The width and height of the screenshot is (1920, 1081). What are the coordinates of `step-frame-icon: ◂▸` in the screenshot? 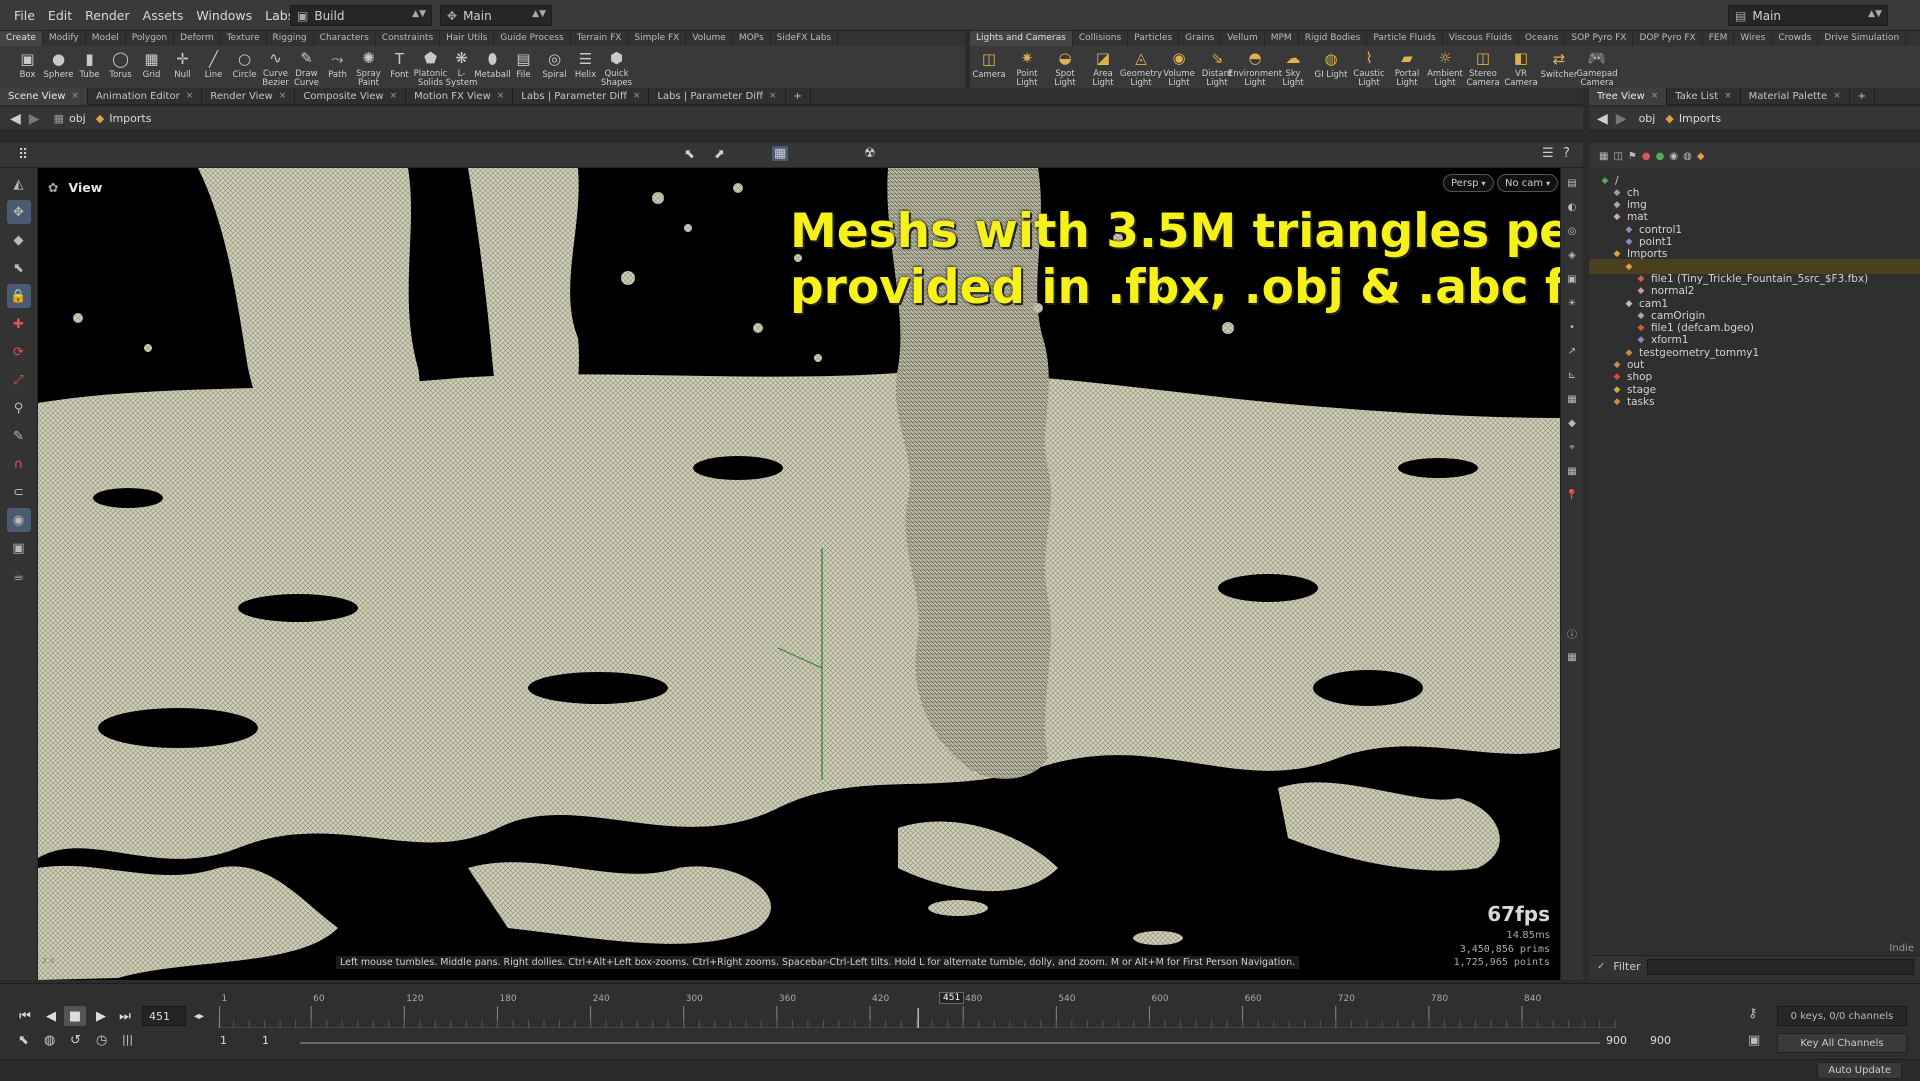 It's located at (199, 1016).